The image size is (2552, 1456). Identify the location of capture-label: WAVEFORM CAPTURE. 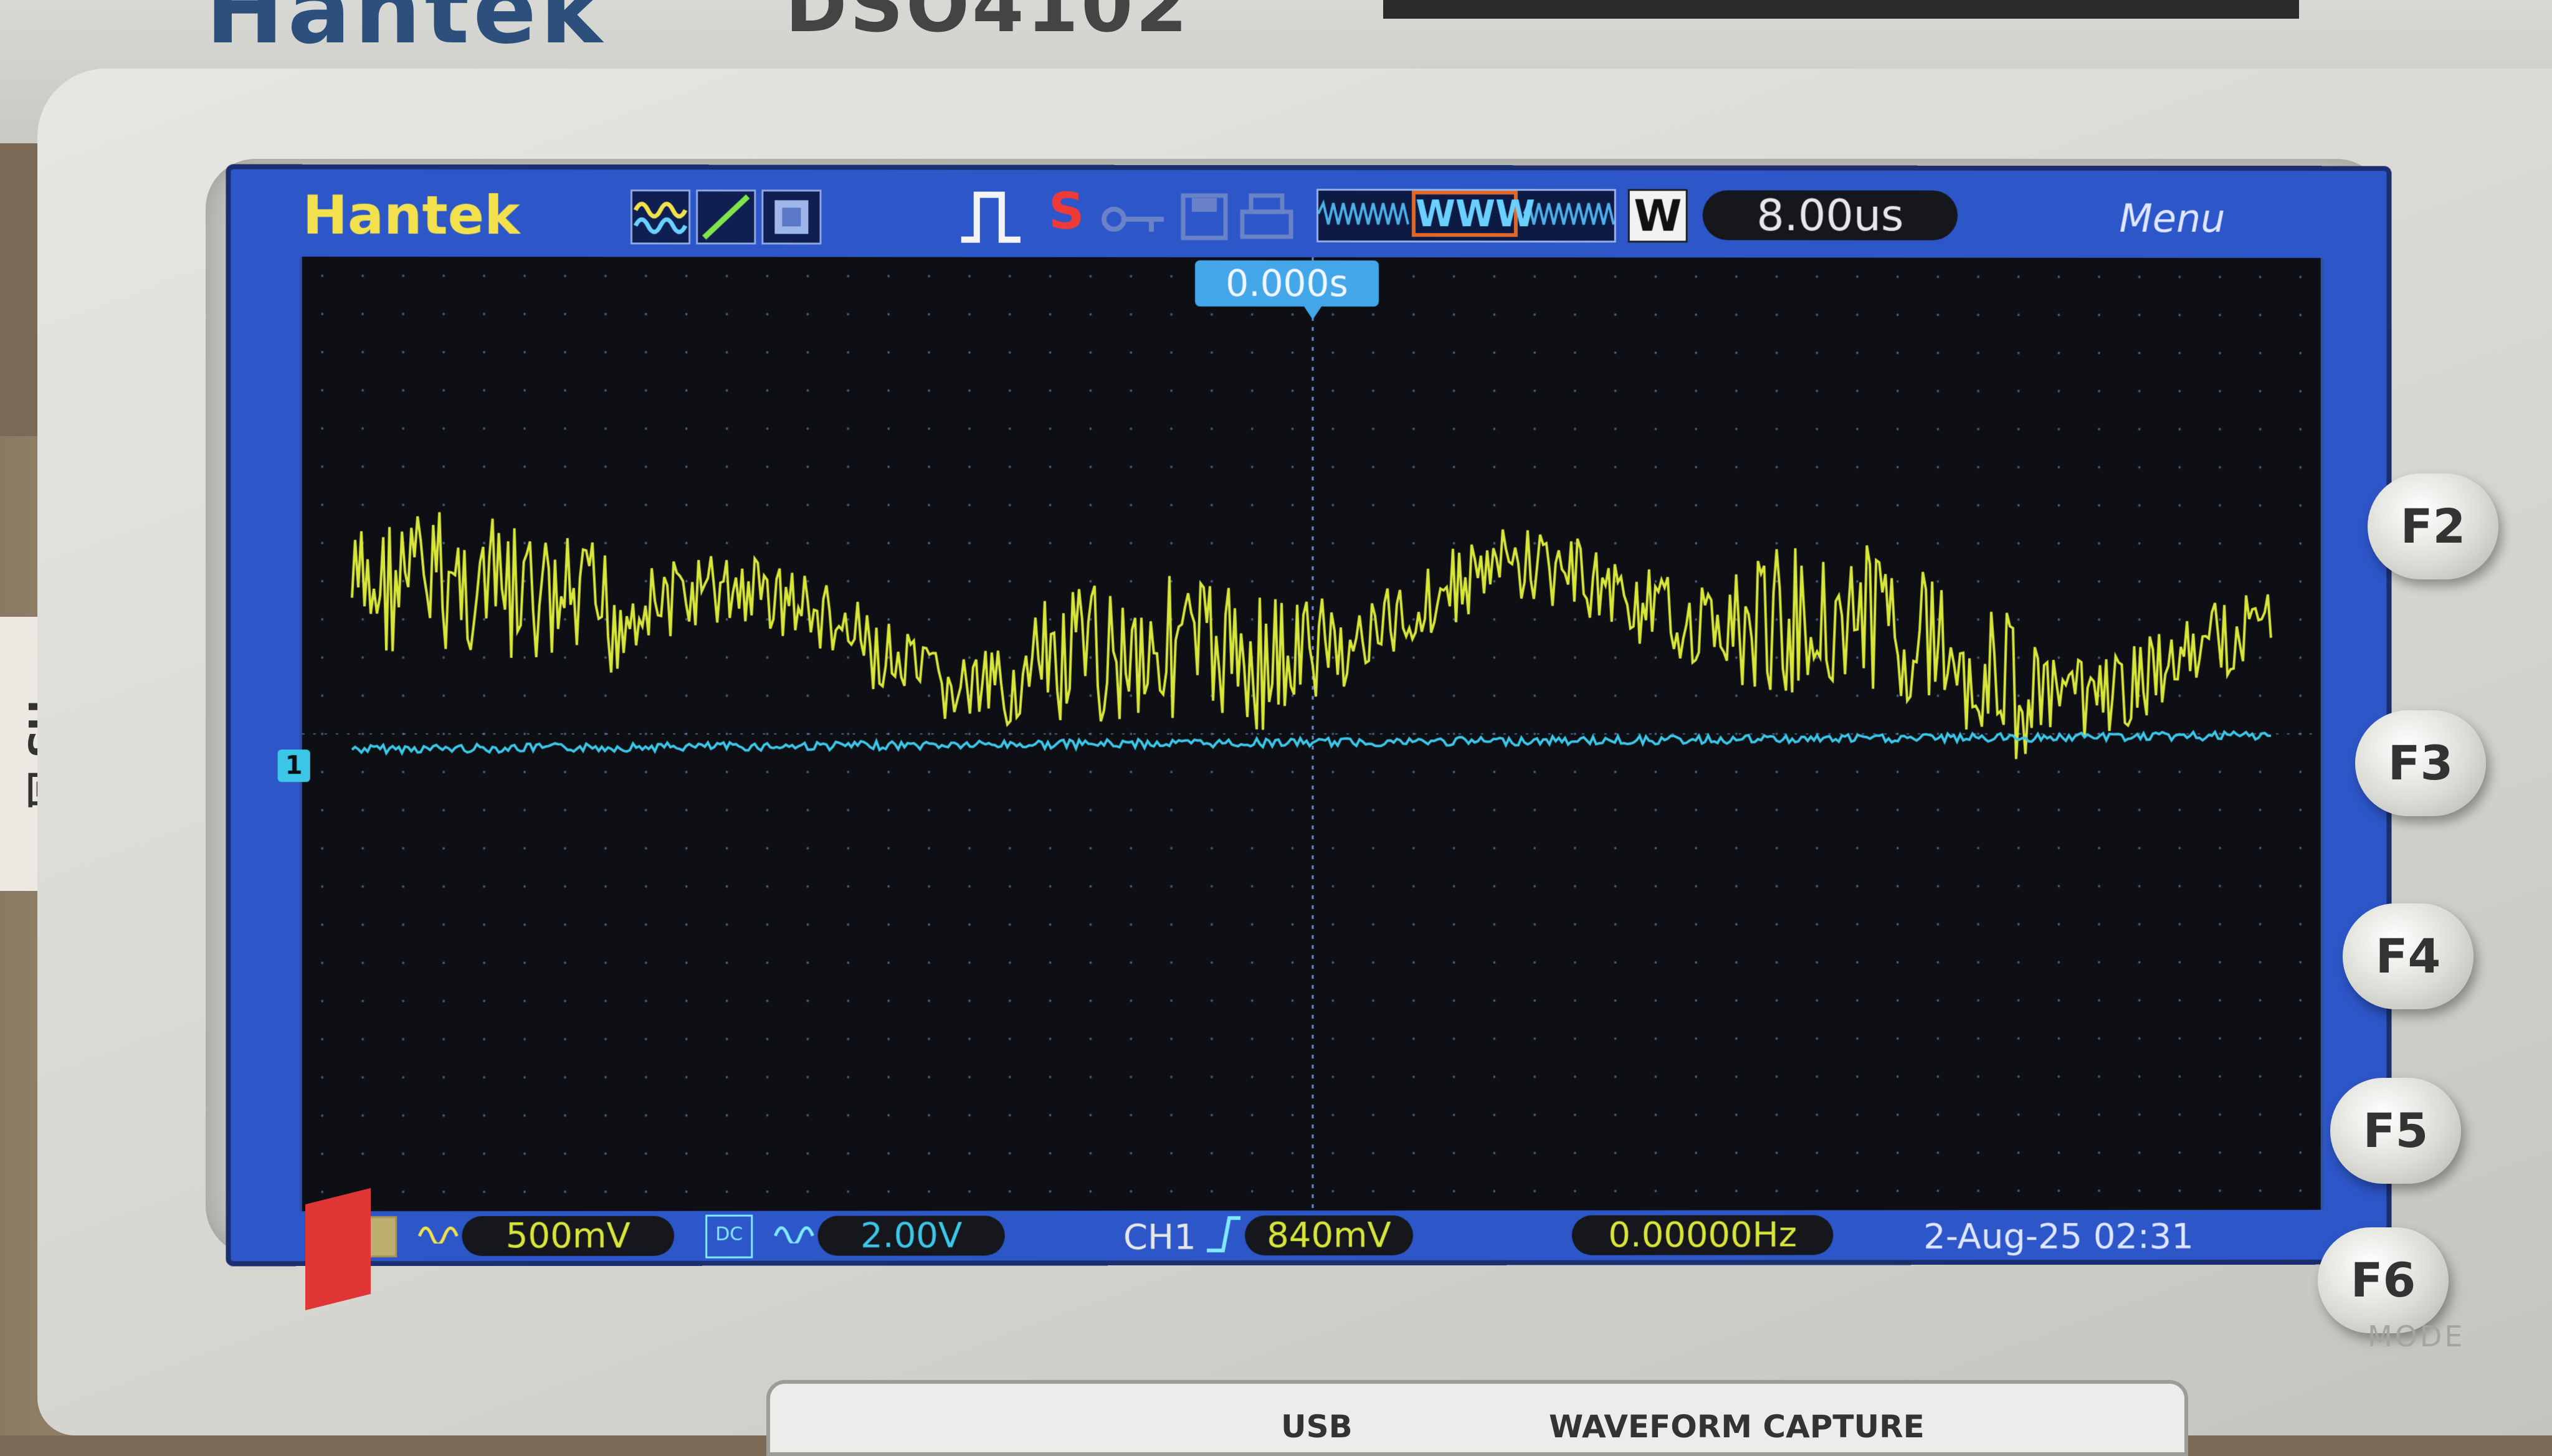
(1737, 1427).